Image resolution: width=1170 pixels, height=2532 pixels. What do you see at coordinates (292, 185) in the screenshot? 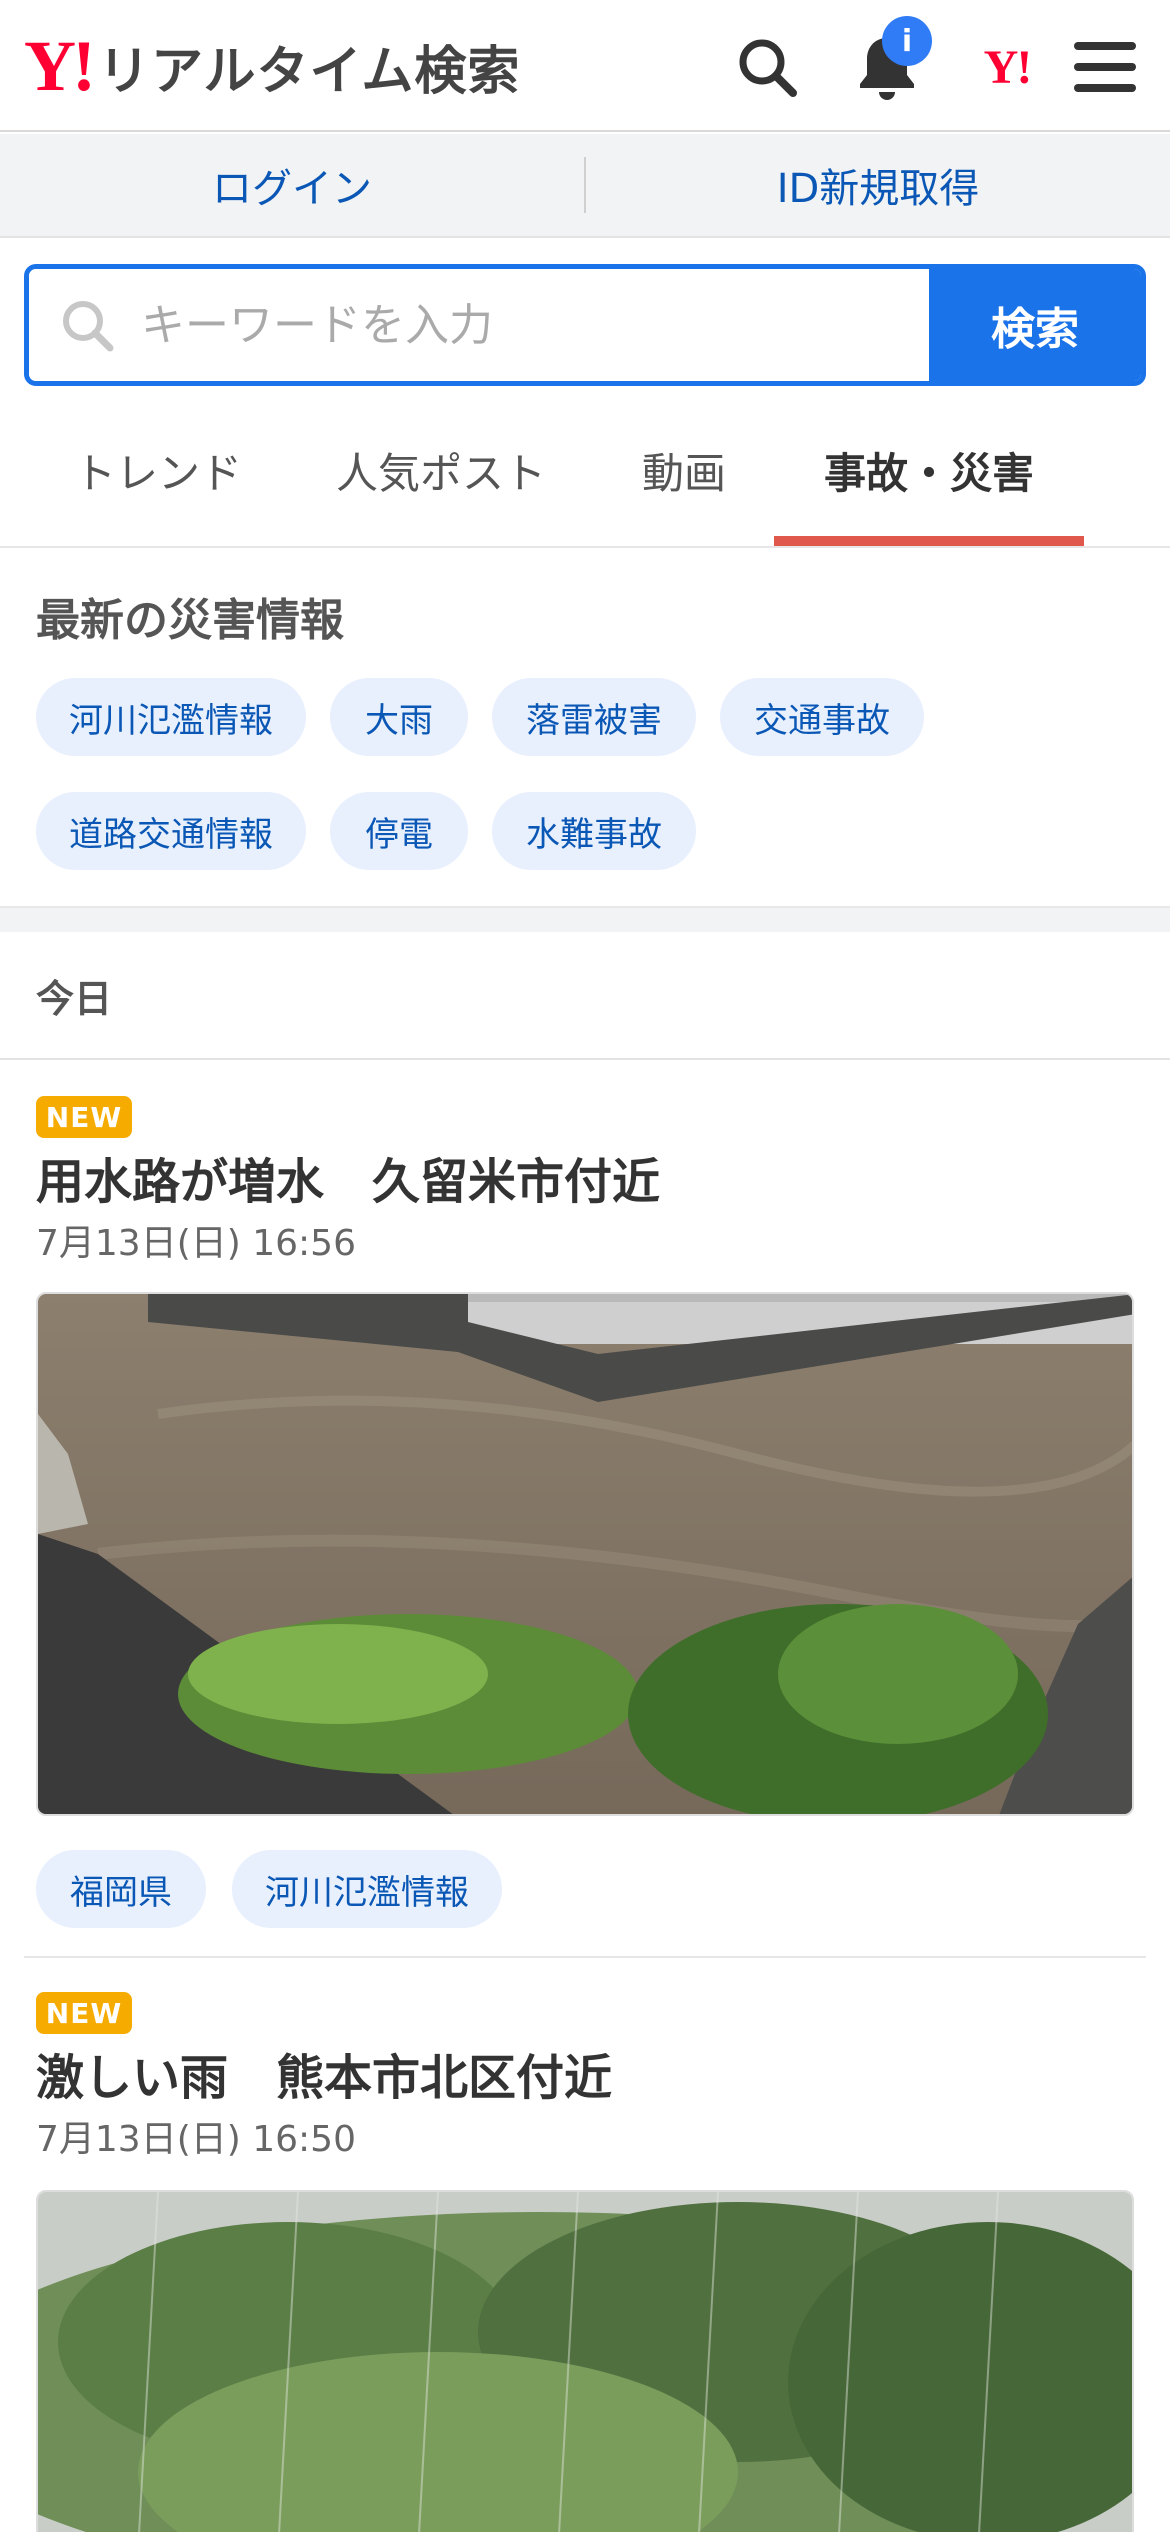
I see `login-link: ログイン` at bounding box center [292, 185].